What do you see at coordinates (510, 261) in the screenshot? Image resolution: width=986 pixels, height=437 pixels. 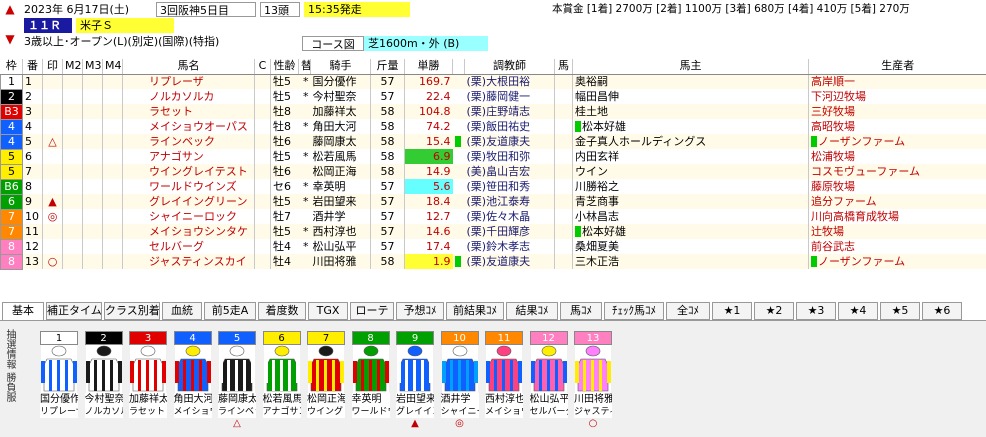 I see `trainer-name: (栗)友道康夫` at bounding box center [510, 261].